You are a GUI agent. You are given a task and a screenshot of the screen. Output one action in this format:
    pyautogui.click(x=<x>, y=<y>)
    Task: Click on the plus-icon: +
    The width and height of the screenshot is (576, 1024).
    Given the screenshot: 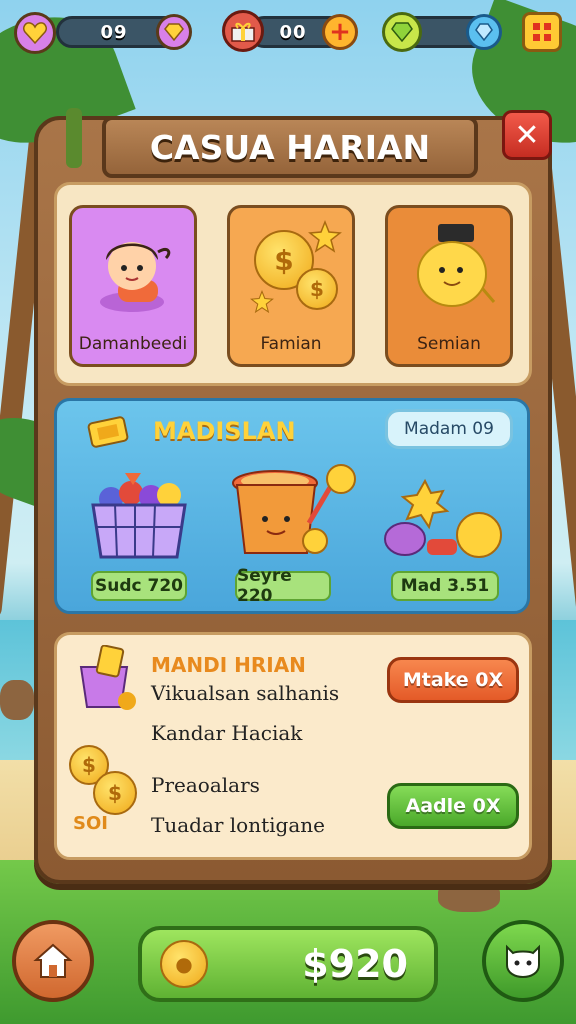 What is the action you would take?
    pyautogui.click(x=340, y=32)
    